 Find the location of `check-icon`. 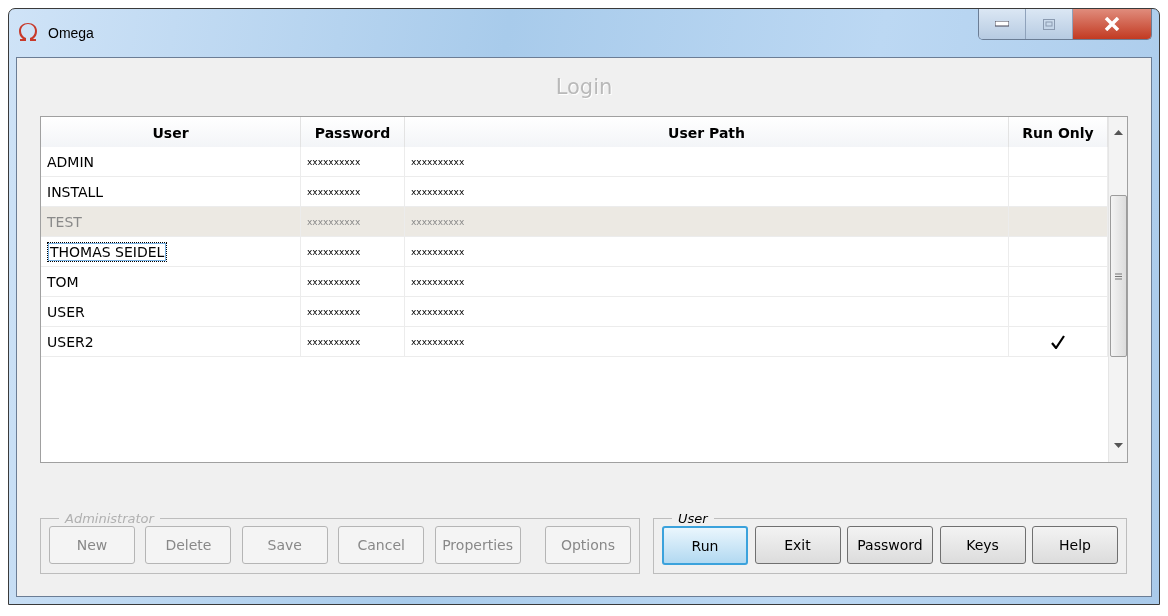

check-icon is located at coordinates (1058, 341).